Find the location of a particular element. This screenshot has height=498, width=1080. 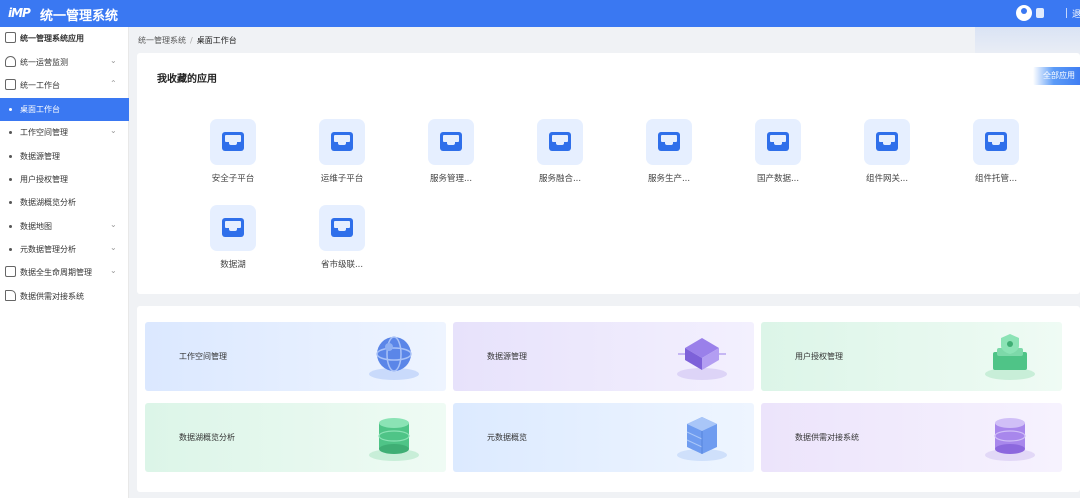

sidebar-item-desktop-workbench: 桌面工作台 is located at coordinates (64, 109).